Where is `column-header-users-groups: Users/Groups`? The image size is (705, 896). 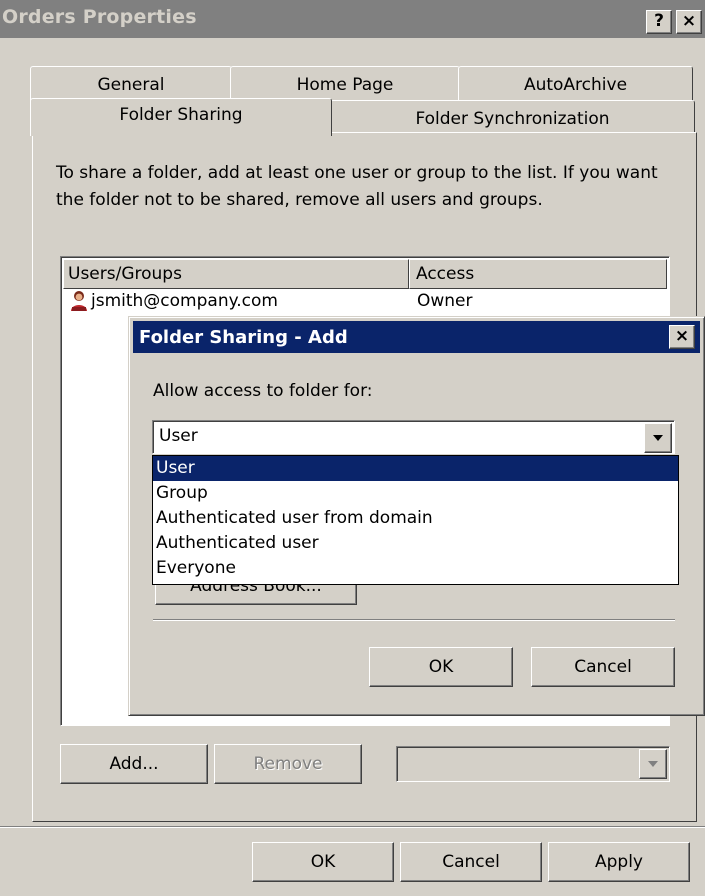 column-header-users-groups: Users/Groups is located at coordinates (236, 274).